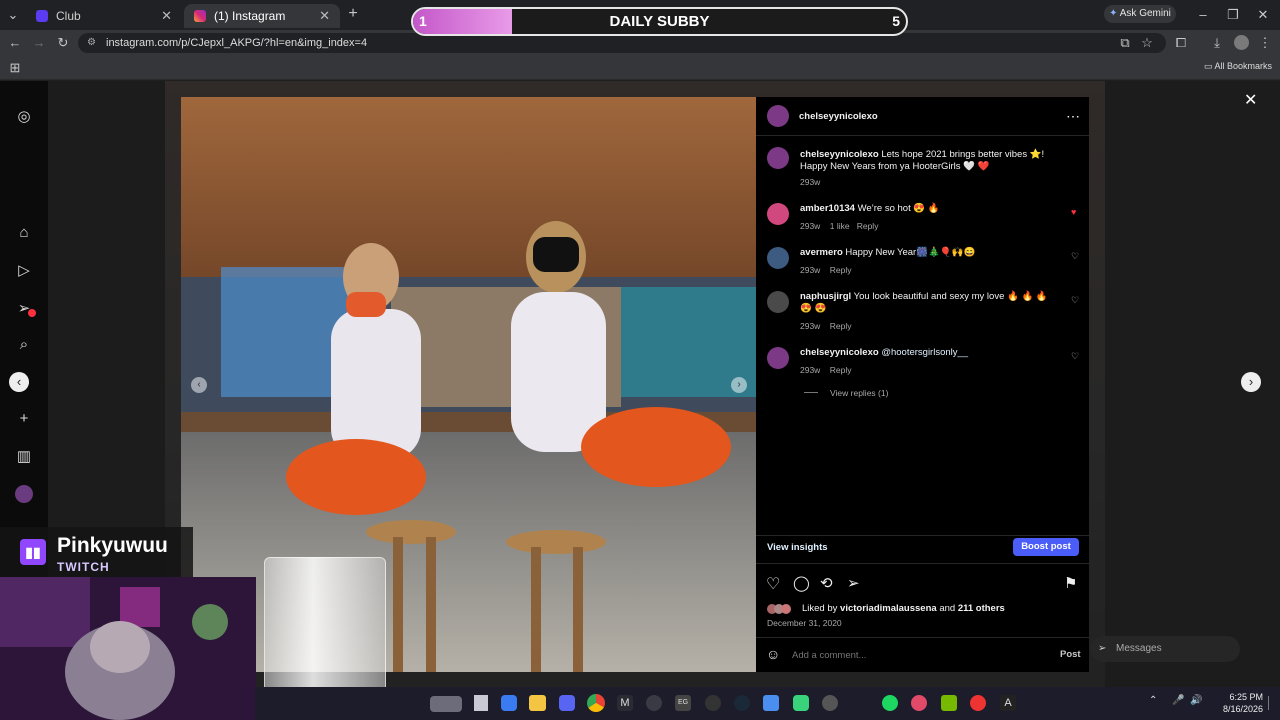 This screenshot has height=720, width=1280. Describe the element at coordinates (1238, 66) in the screenshot. I see `all-bookmarks-button: ▭ All Bookmarks` at that location.